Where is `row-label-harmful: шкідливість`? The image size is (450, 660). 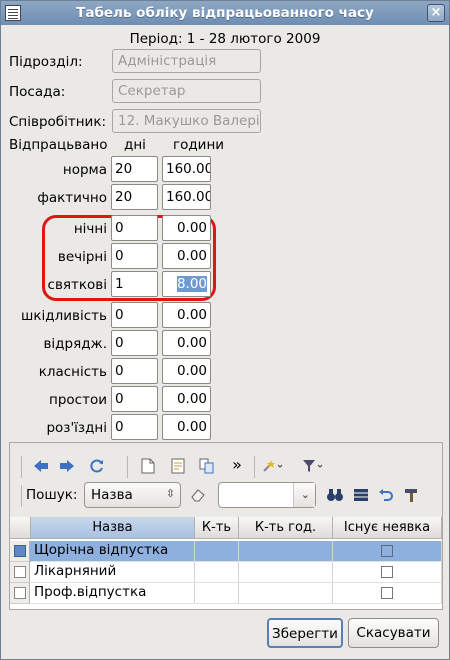 row-label-harmful: шкідливість is located at coordinates (64, 316).